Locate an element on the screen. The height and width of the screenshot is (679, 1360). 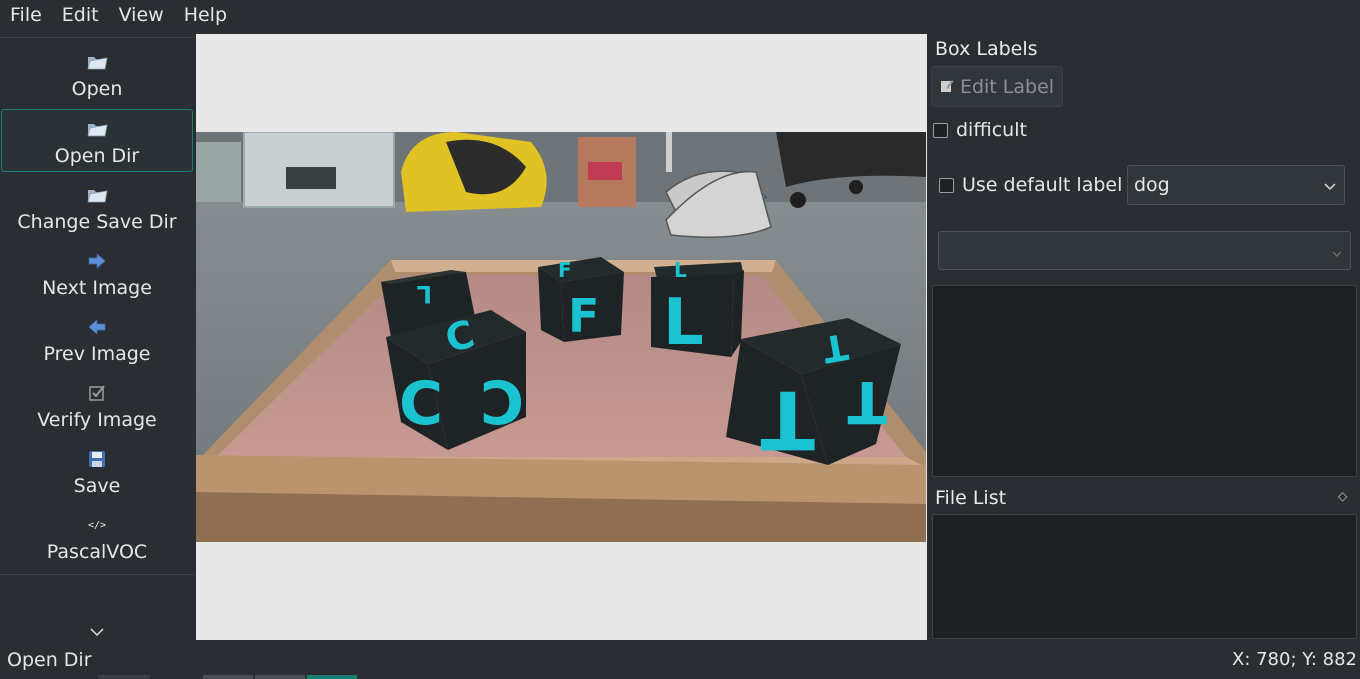
edit-label-button: Edit Label is located at coordinates (997, 86).